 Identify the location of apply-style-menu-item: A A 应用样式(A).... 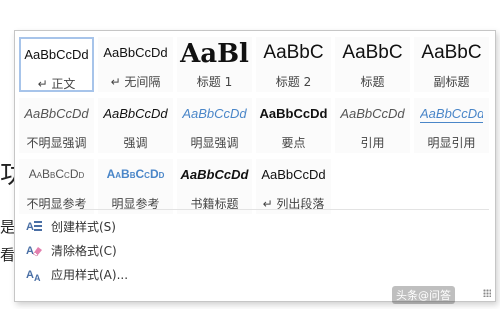
(146, 274).